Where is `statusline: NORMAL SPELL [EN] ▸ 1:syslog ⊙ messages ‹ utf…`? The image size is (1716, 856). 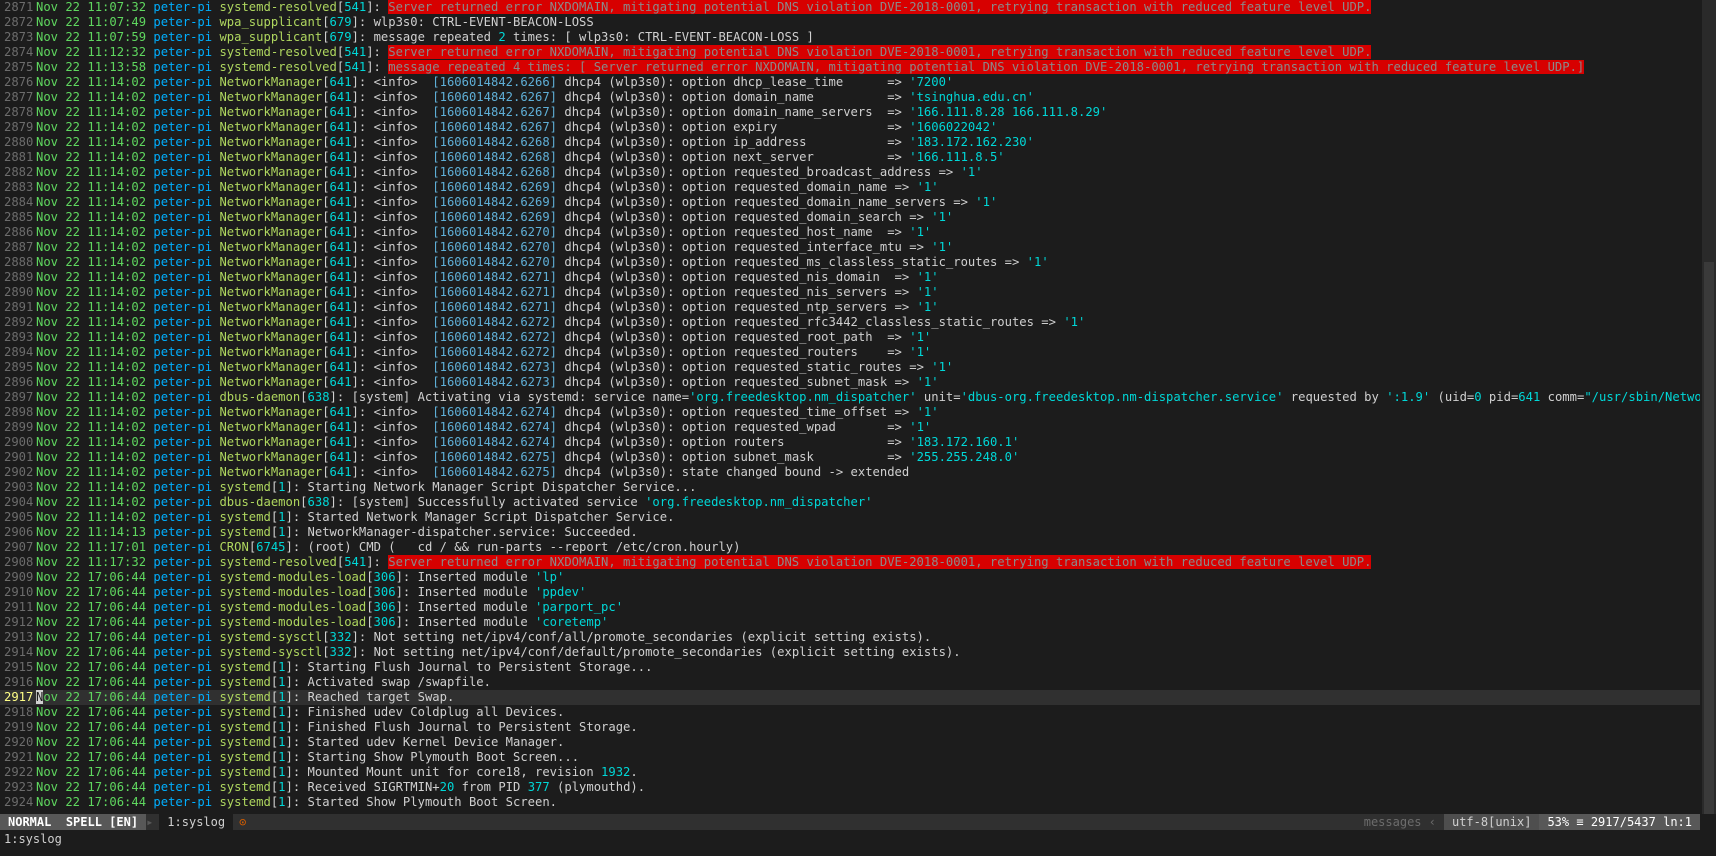
statusline: NORMAL SPELL [EN] ▸ 1:syslog ⊙ messages ‹ utf… is located at coordinates (850, 822).